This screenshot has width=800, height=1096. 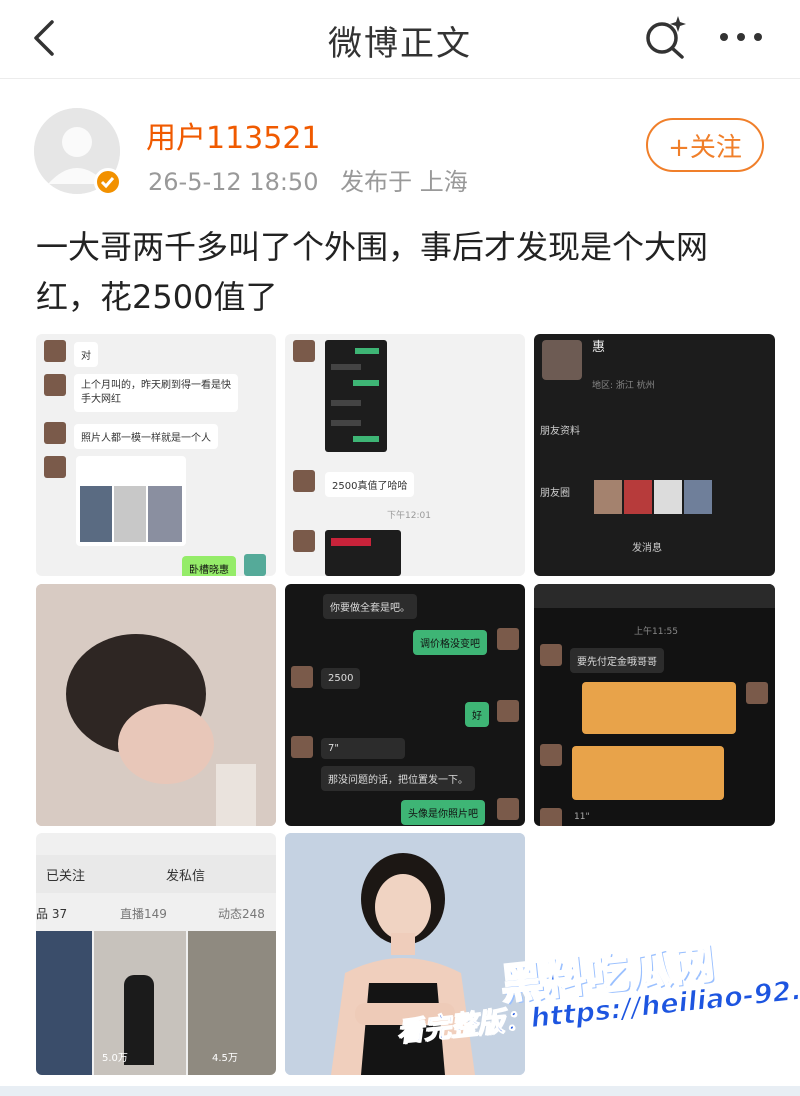 I want to click on follow-button: +关注, so click(x=705, y=145).